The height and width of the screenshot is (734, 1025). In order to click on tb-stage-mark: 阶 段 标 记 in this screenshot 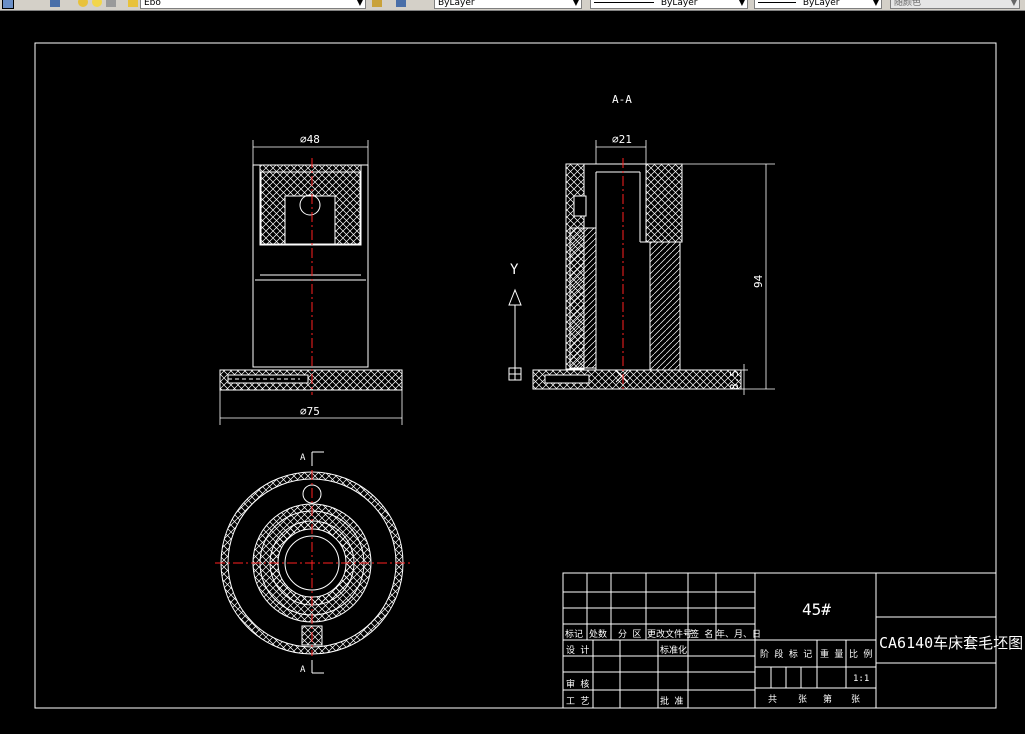, I will do `click(786, 654)`.